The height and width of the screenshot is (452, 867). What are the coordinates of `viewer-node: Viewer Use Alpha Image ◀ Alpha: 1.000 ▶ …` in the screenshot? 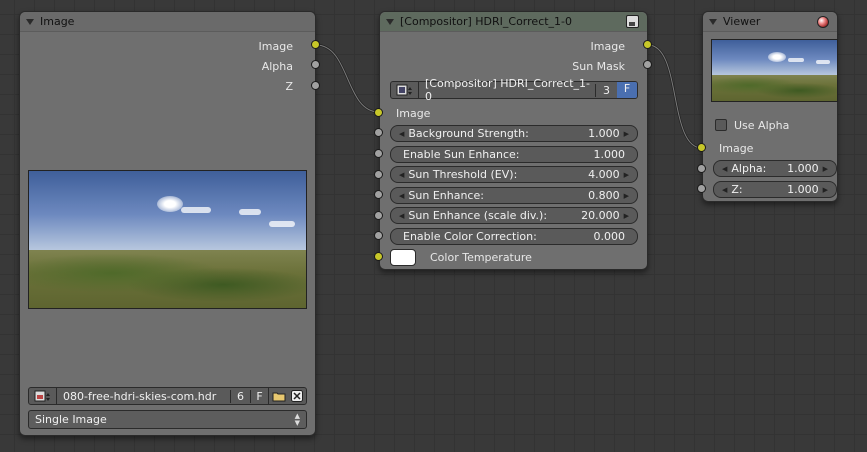 It's located at (770, 106).